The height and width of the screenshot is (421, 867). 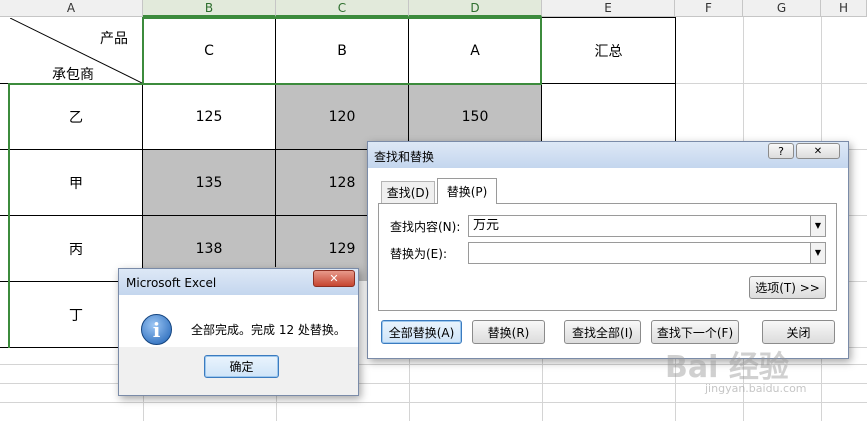 I want to click on message-box: Microsoft Excel ✕ i 全部完成。完成 12 处替换。 确定, so click(x=238, y=332).